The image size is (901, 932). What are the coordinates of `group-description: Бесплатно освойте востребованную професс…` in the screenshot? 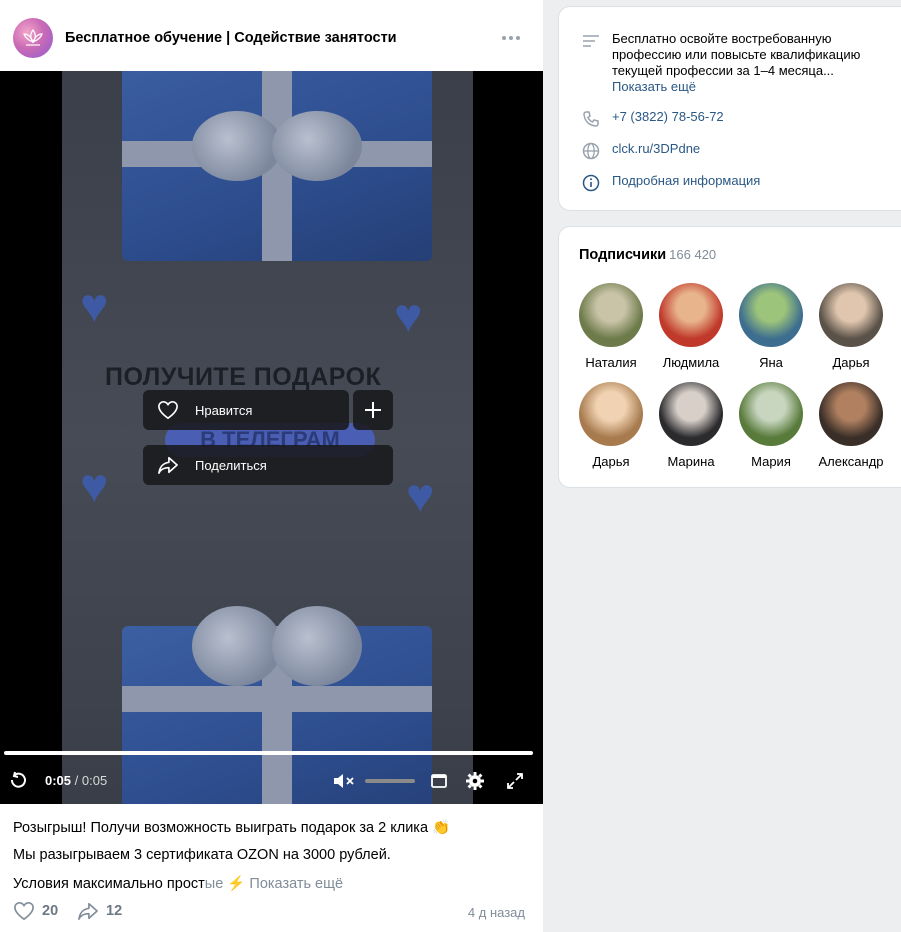 It's located at (736, 54).